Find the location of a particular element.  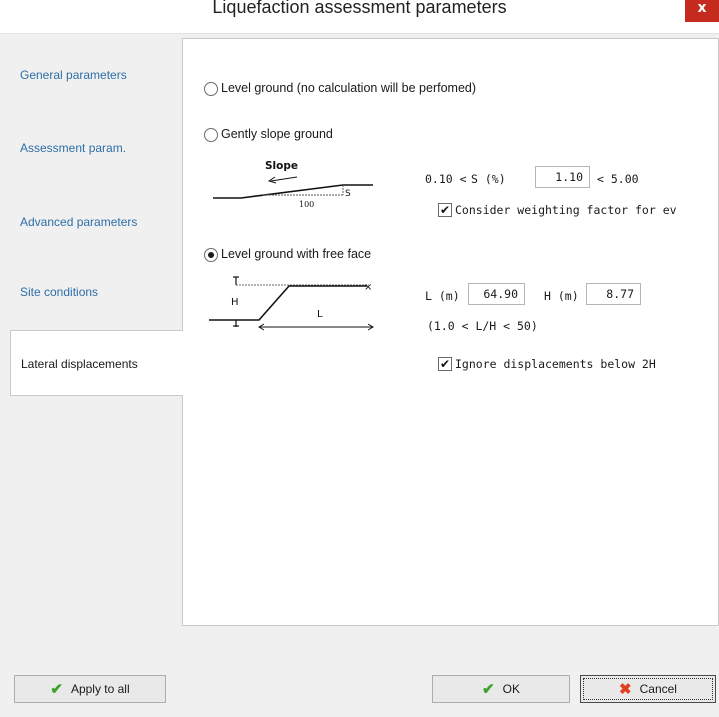

free-face-h-label: H is located at coordinates (235, 302).